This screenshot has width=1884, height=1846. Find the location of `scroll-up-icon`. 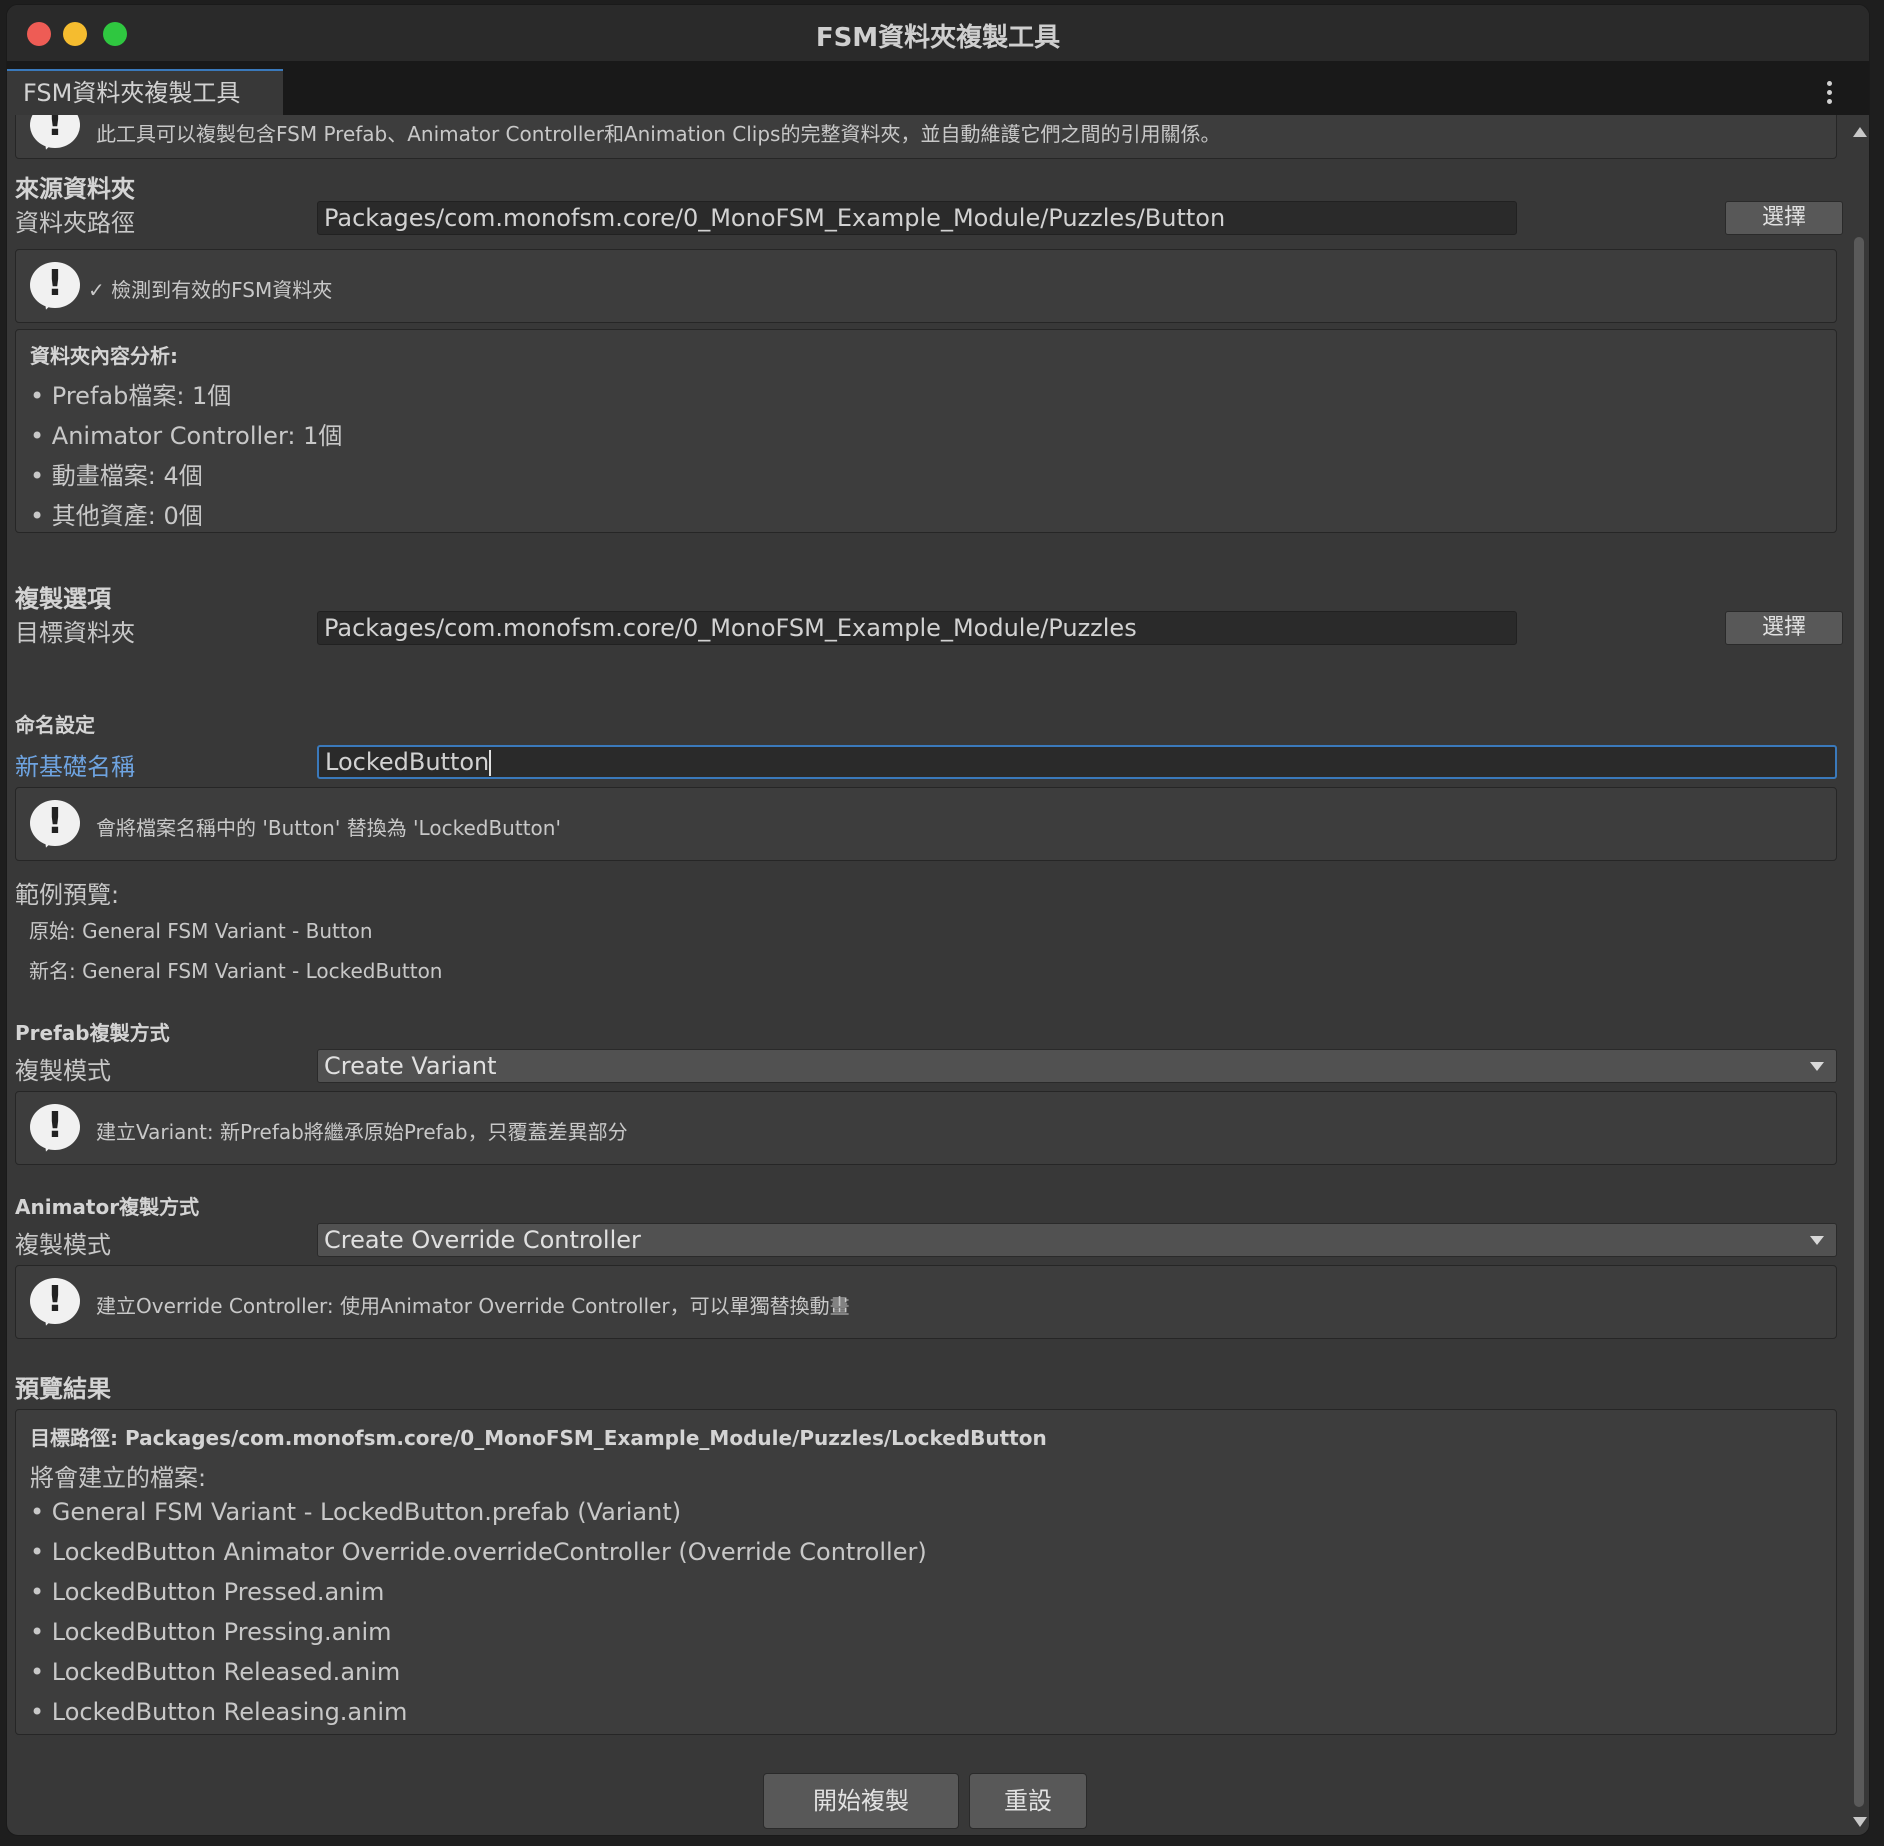

scroll-up-icon is located at coordinates (1860, 132).